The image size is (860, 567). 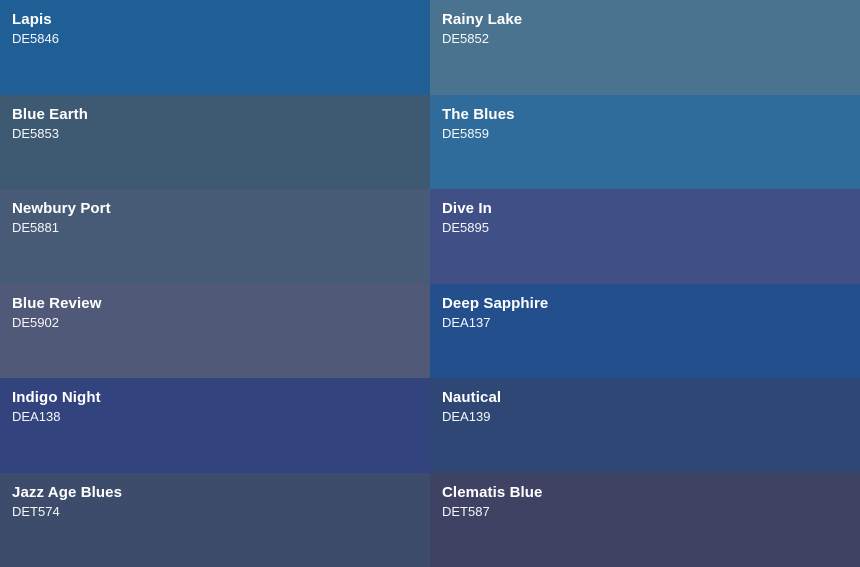 I want to click on swatch-lapis: Lapis DE5846, so click(x=215, y=47).